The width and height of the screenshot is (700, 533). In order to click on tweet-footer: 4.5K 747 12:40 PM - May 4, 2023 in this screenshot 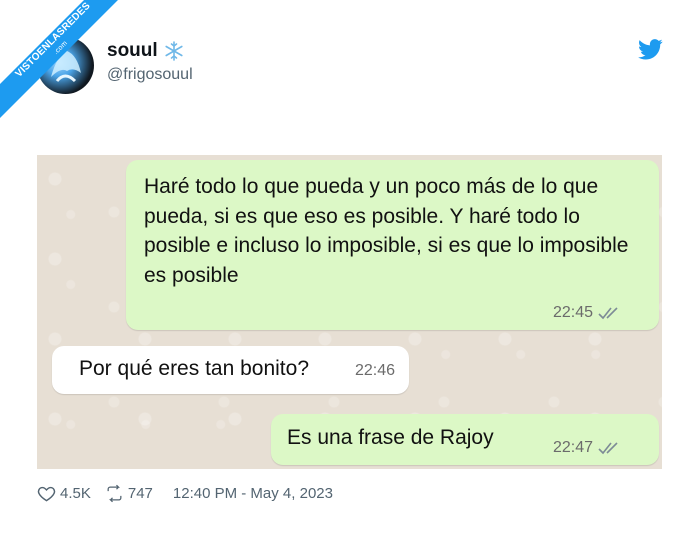, I will do `click(185, 493)`.